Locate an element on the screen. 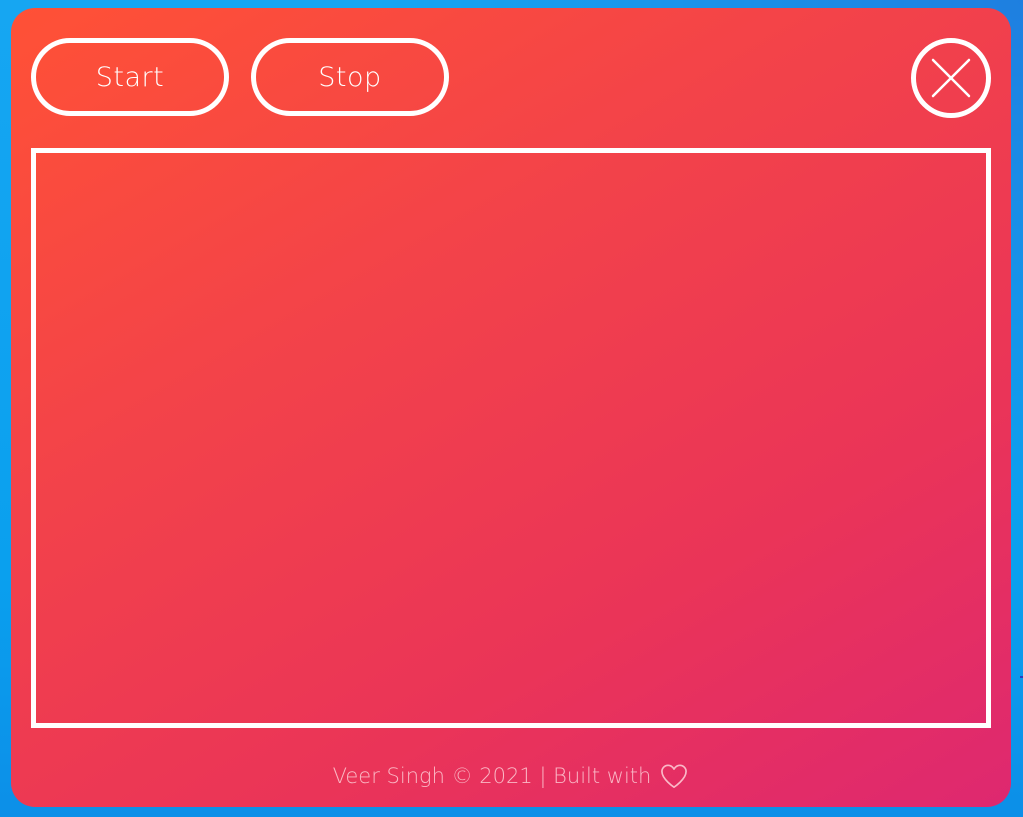  heart-outline-icon is located at coordinates (674, 776).